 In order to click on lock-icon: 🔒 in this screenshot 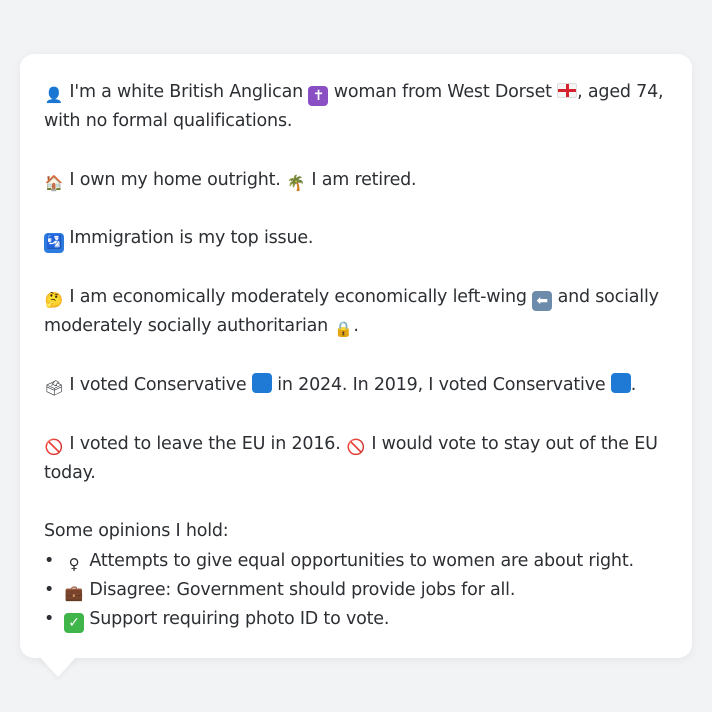, I will do `click(343, 329)`.